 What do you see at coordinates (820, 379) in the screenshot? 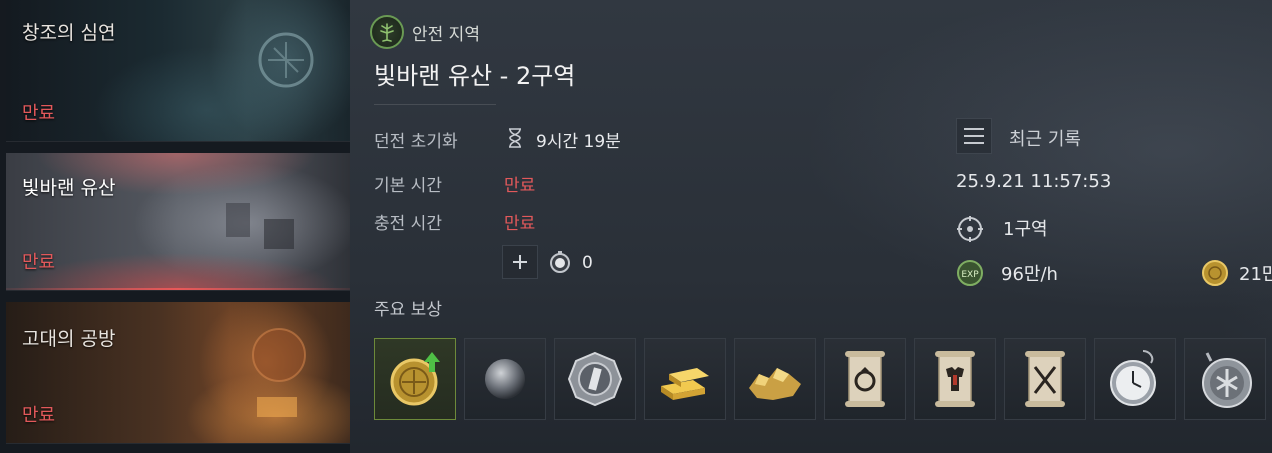
I see `reward-list` at bounding box center [820, 379].